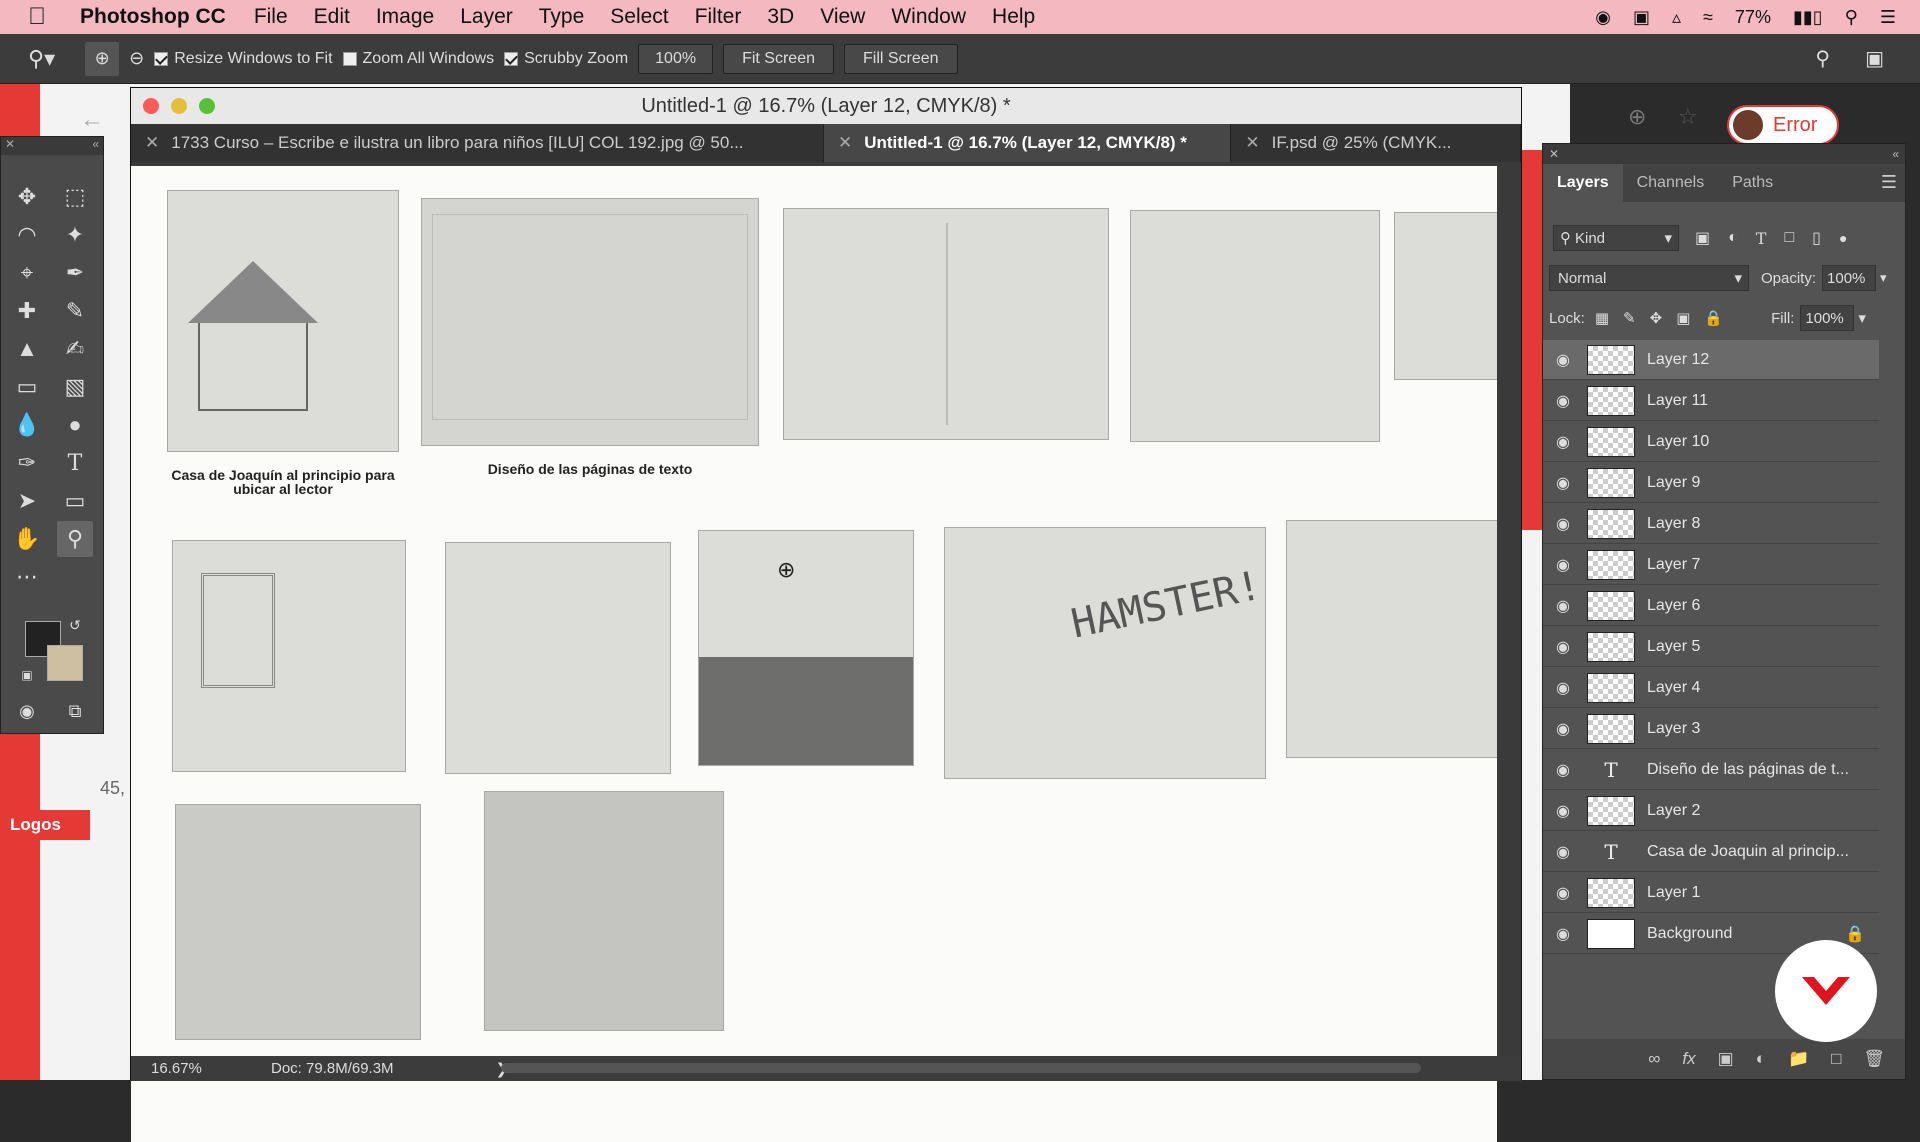 The height and width of the screenshot is (1142, 1920). What do you see at coordinates (562, 17) in the screenshot?
I see `menu-type: Type` at bounding box center [562, 17].